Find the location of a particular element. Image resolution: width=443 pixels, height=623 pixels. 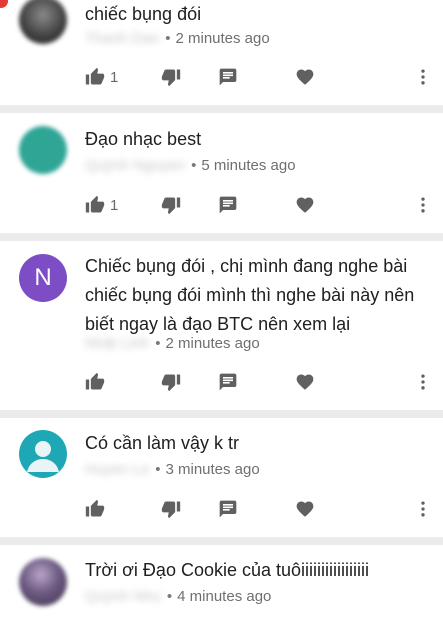

comment-text: chiếc bụng đói is located at coordinates (143, 14).